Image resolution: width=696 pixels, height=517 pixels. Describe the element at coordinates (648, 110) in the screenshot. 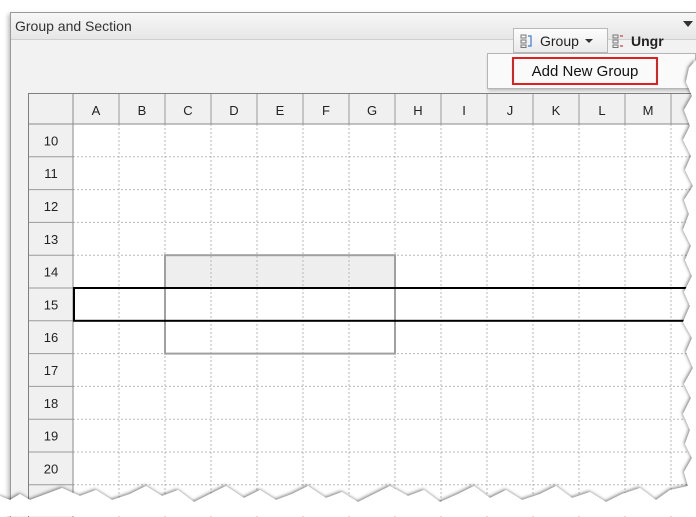

I see `column-header-m: M` at that location.